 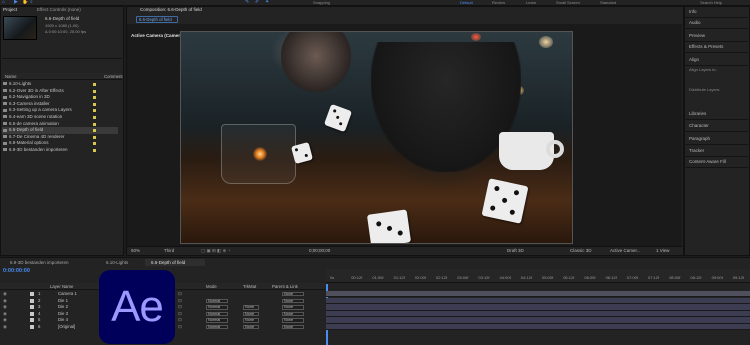 I want to click on resolution-select: Third, so click(x=169, y=251).